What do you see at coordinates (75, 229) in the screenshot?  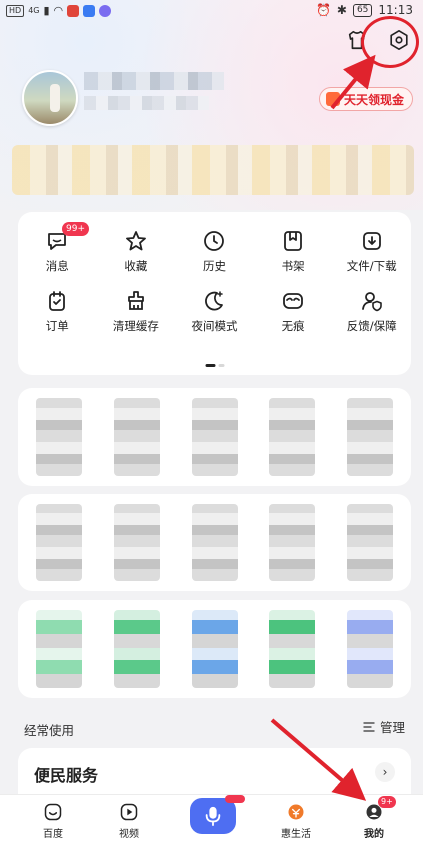 I see `message-count-badge: 99+` at bounding box center [75, 229].